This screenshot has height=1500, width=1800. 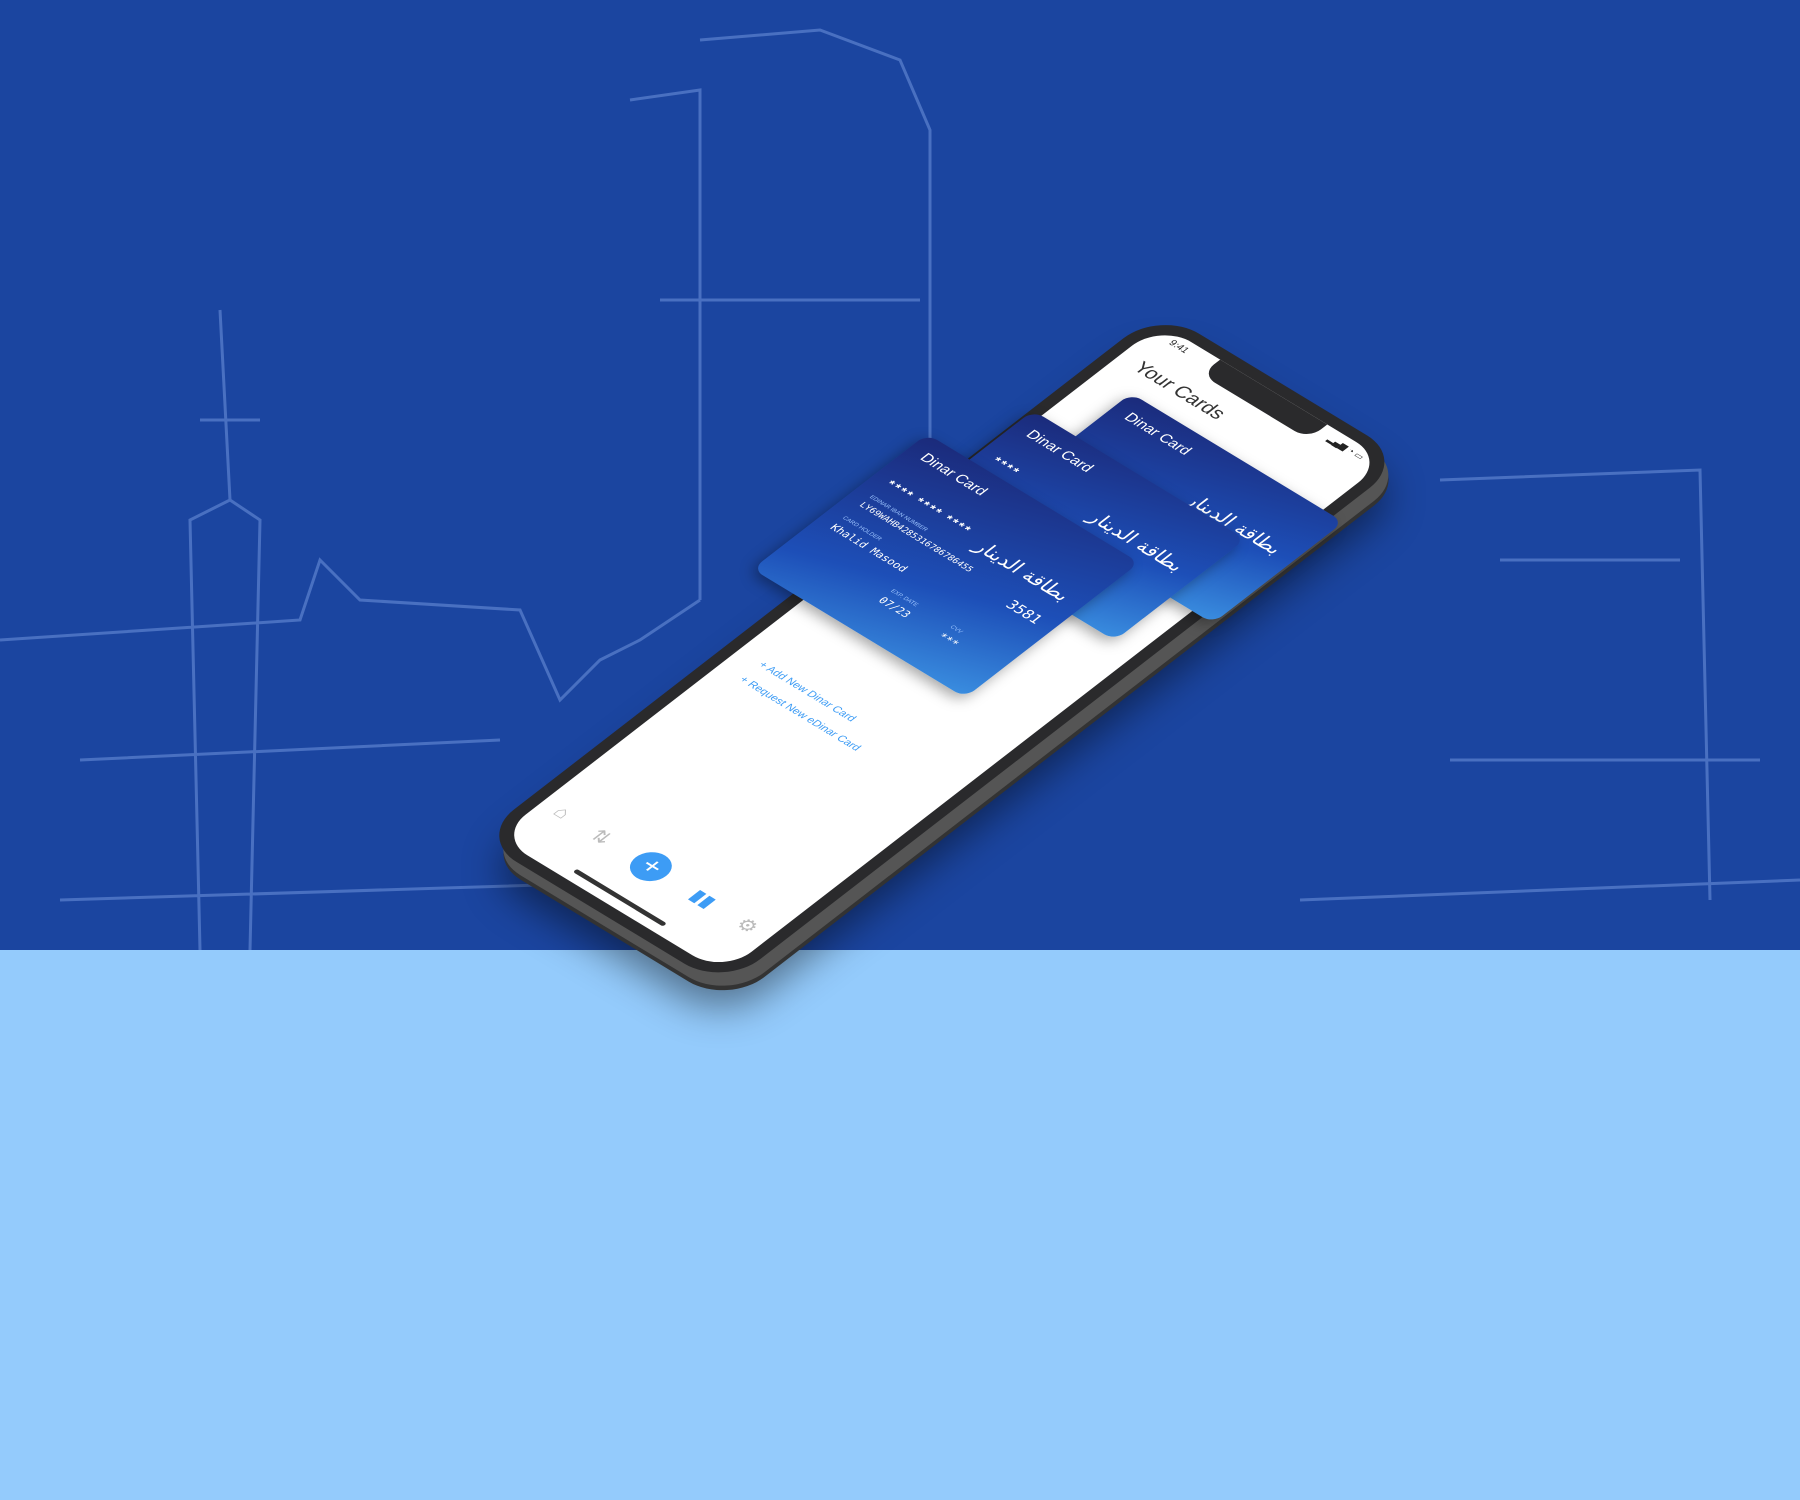 I want to click on home-icon: ⌂, so click(x=562, y=812).